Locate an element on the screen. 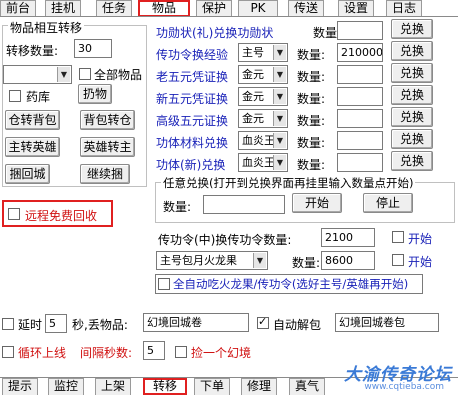 Image resolution: width=458 pixels, height=402 pixels. pick-illusion-label: 捡一个幻境 is located at coordinates (221, 353).